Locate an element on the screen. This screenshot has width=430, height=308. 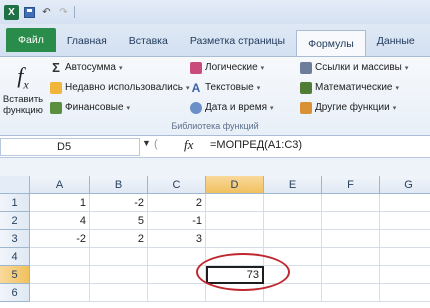
formula-bar-expand-icon: ( is located at coordinates (156, 144).